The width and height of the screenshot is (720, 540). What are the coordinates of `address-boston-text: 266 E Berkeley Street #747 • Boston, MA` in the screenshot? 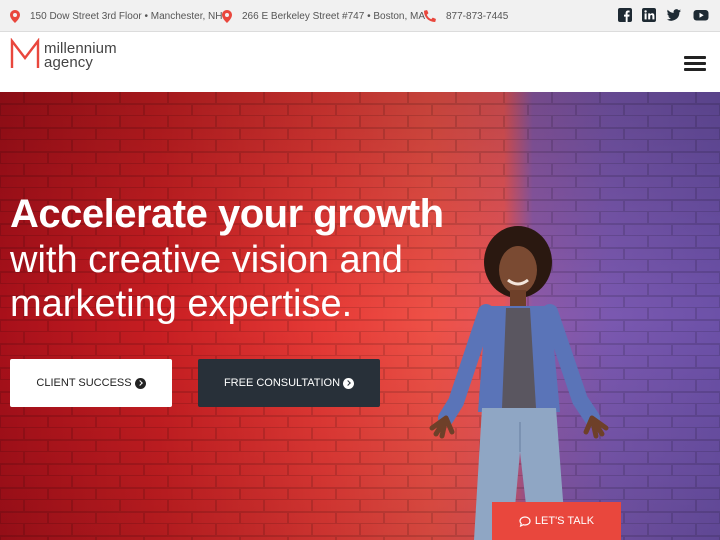 It's located at (334, 16).